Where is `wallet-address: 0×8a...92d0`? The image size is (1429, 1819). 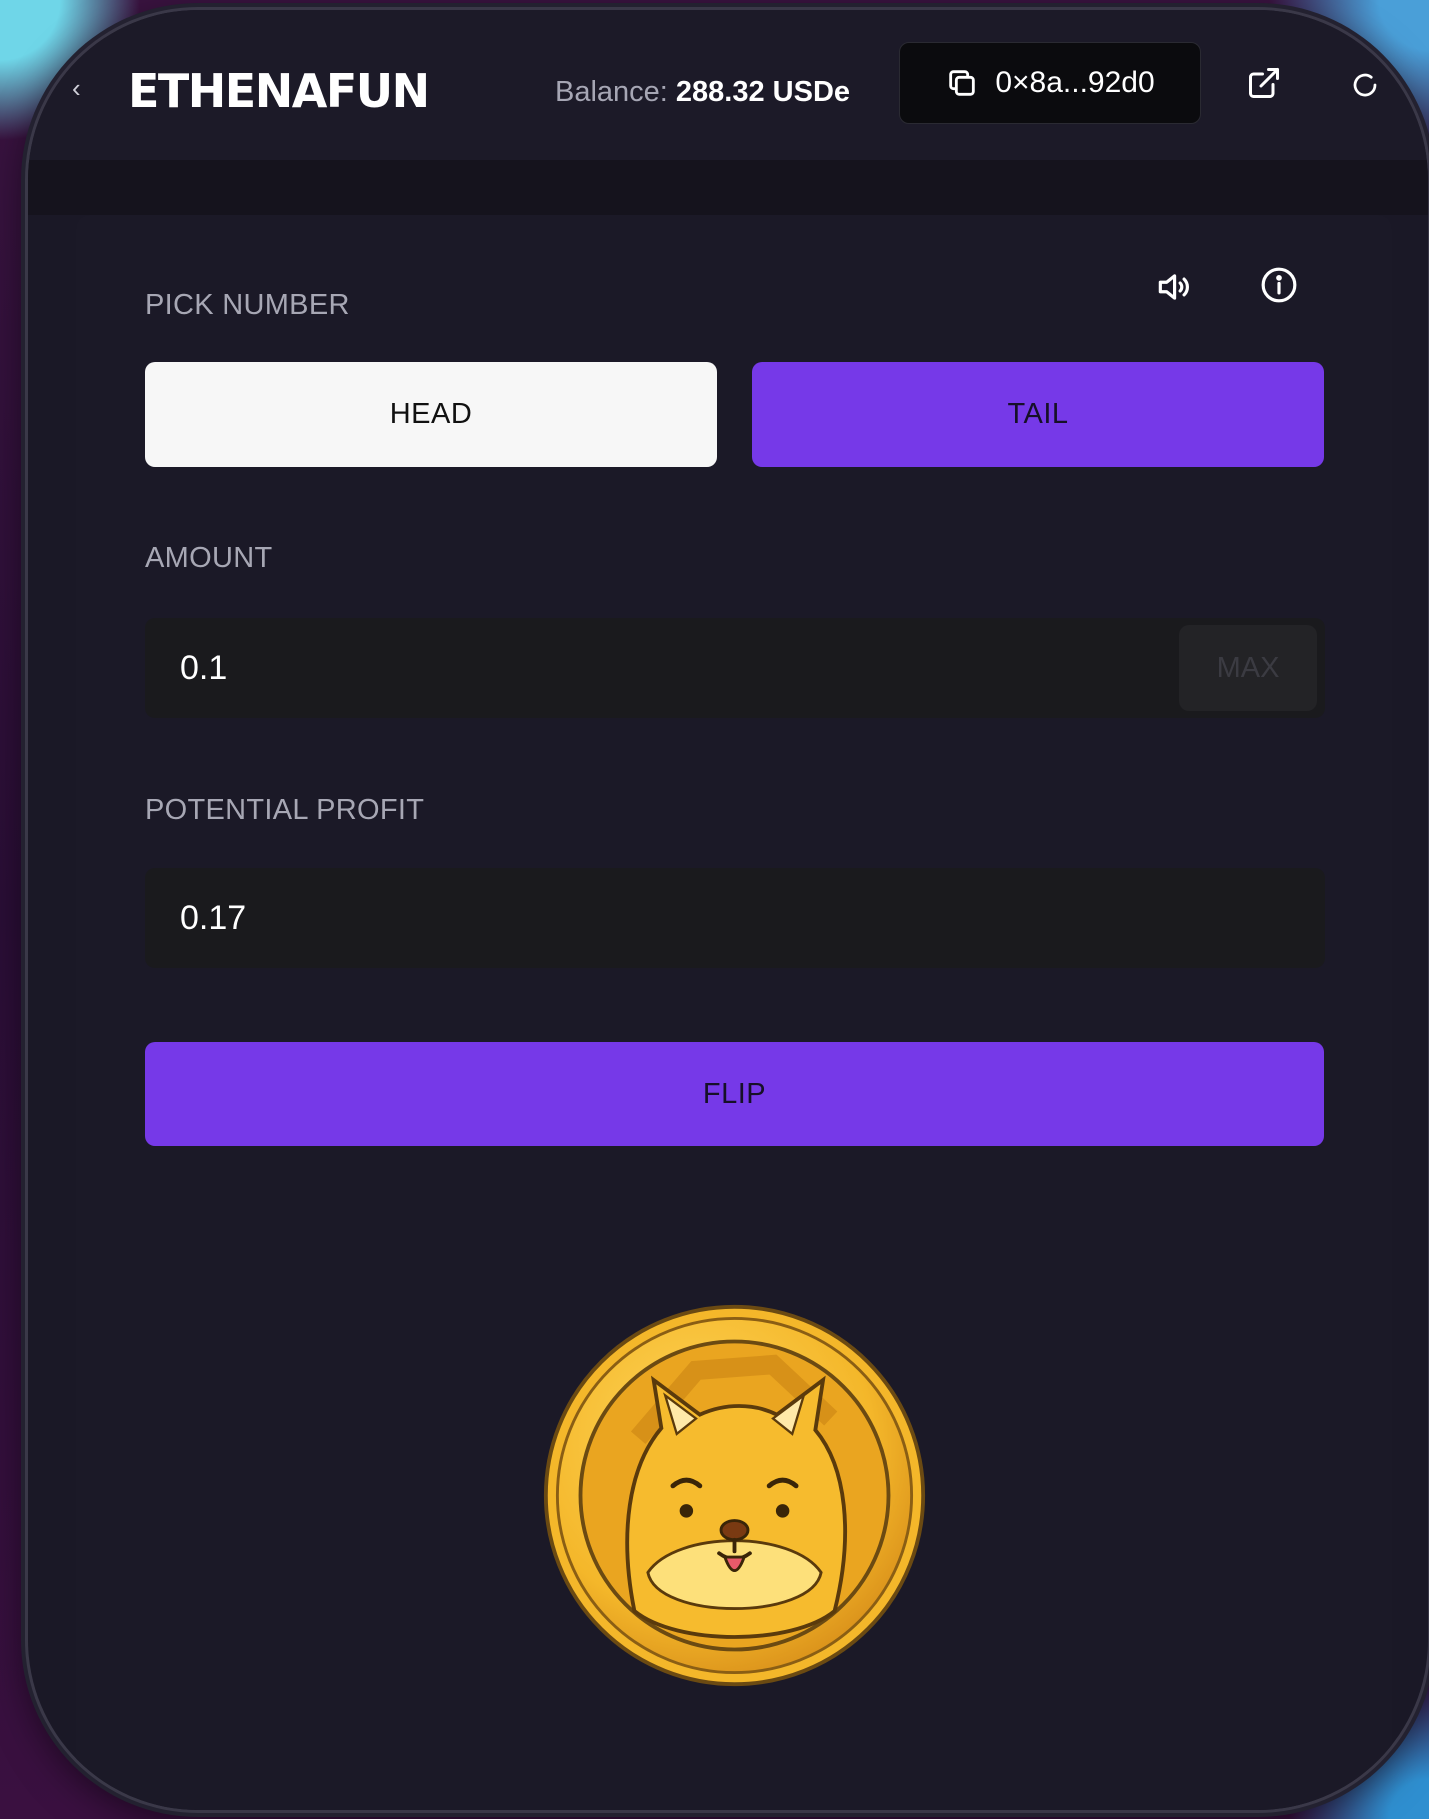
wallet-address: 0×8a...92d0 is located at coordinates (1075, 82).